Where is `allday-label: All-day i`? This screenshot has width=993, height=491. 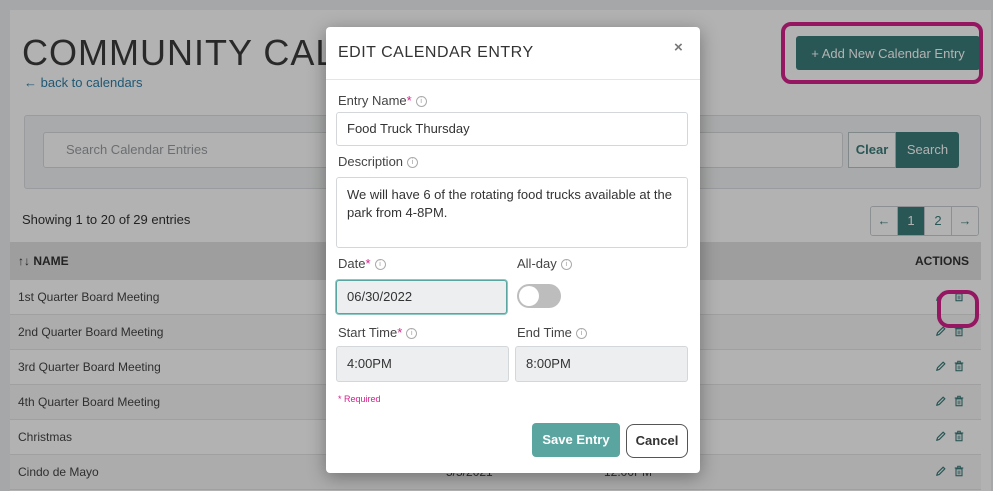 allday-label: All-day i is located at coordinates (544, 263).